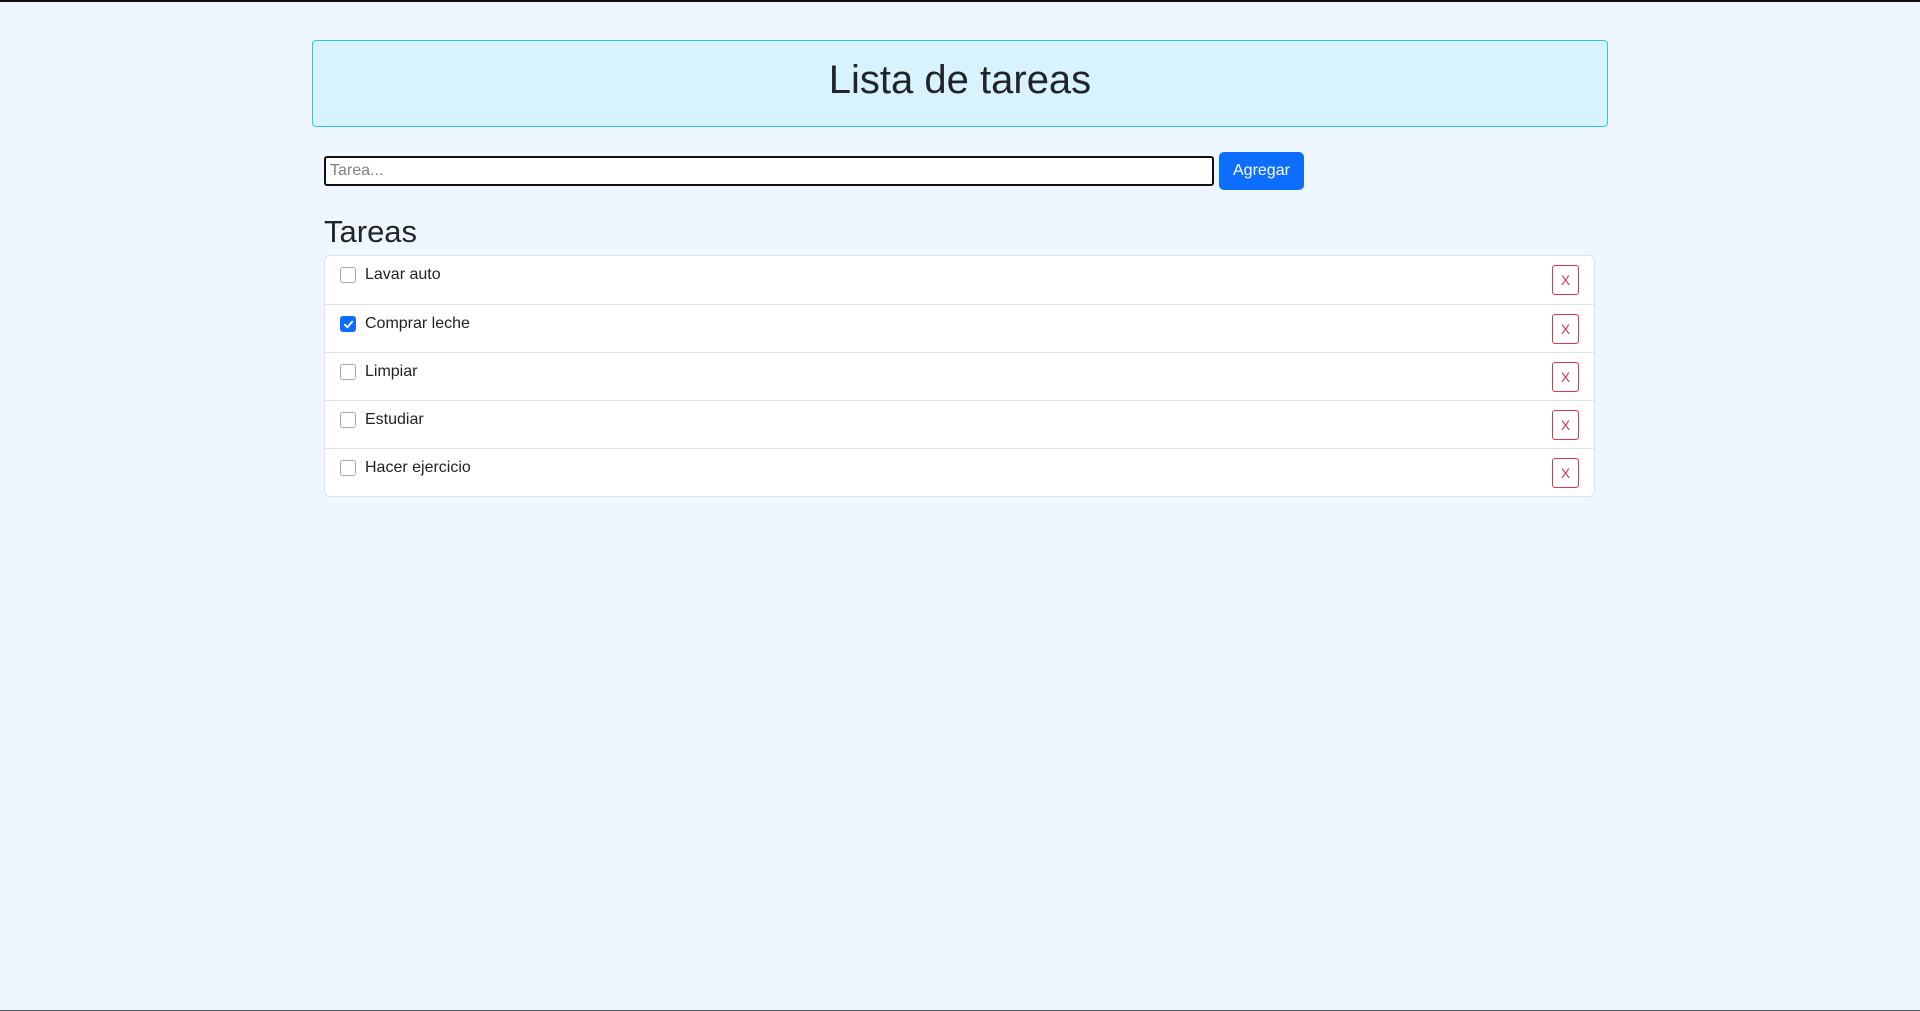 Image resolution: width=1920 pixels, height=1011 pixels. I want to click on task-label: Hacer ejercicio, so click(418, 467).